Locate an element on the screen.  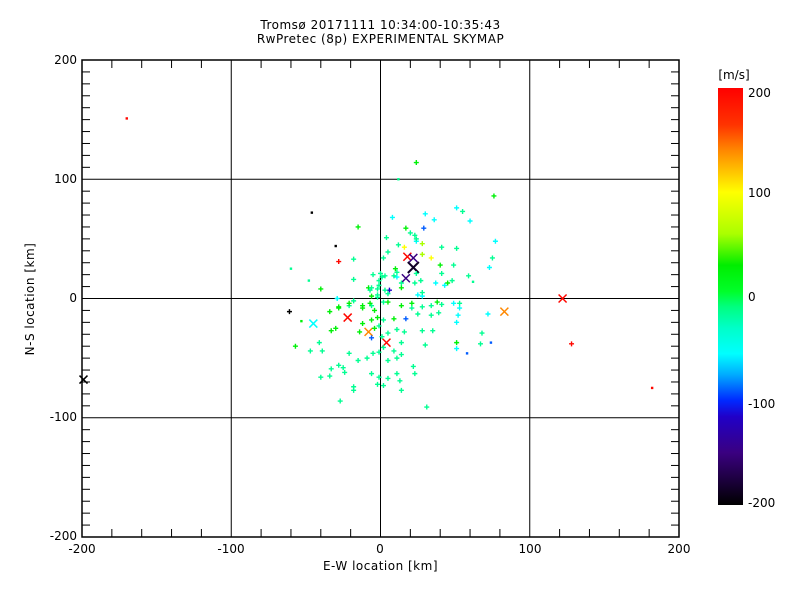
x-tick-label: 200 is located at coordinates (679, 549).